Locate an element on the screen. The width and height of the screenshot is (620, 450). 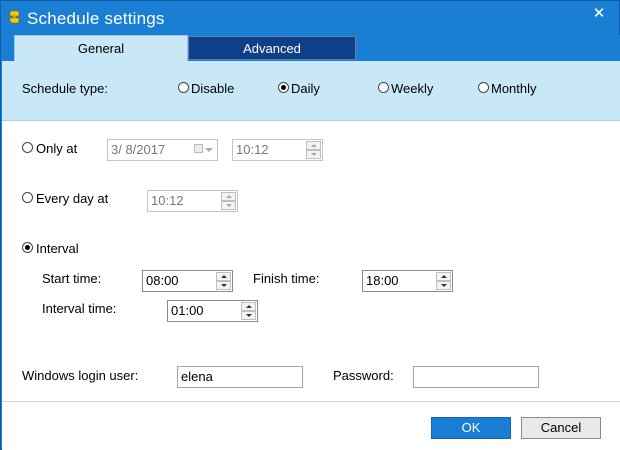
tab-strip: General Advanced is located at coordinates (311, 48).